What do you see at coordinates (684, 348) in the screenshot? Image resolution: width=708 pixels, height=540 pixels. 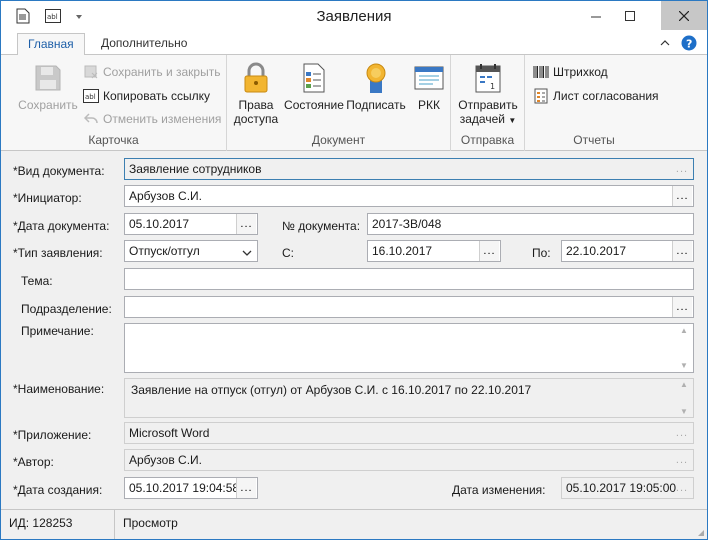 I see `note-scrollbar: ▲ ▼` at bounding box center [684, 348].